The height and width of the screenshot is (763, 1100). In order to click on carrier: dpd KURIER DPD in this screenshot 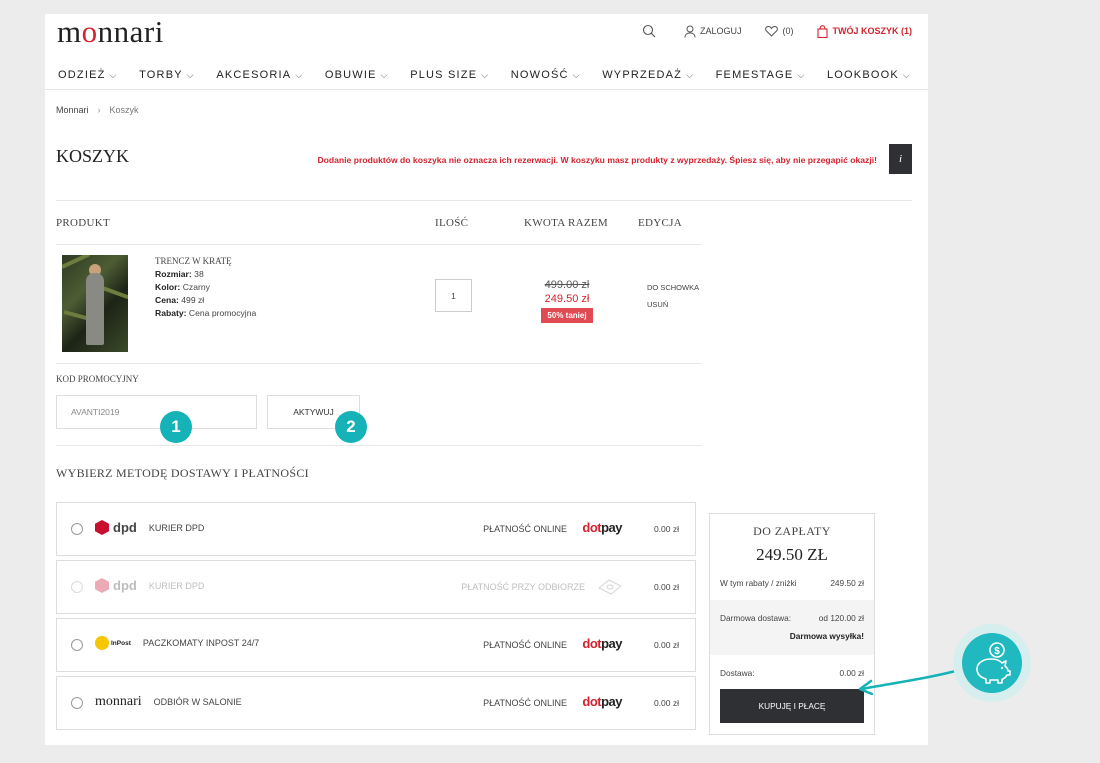, I will do `click(149, 527)`.